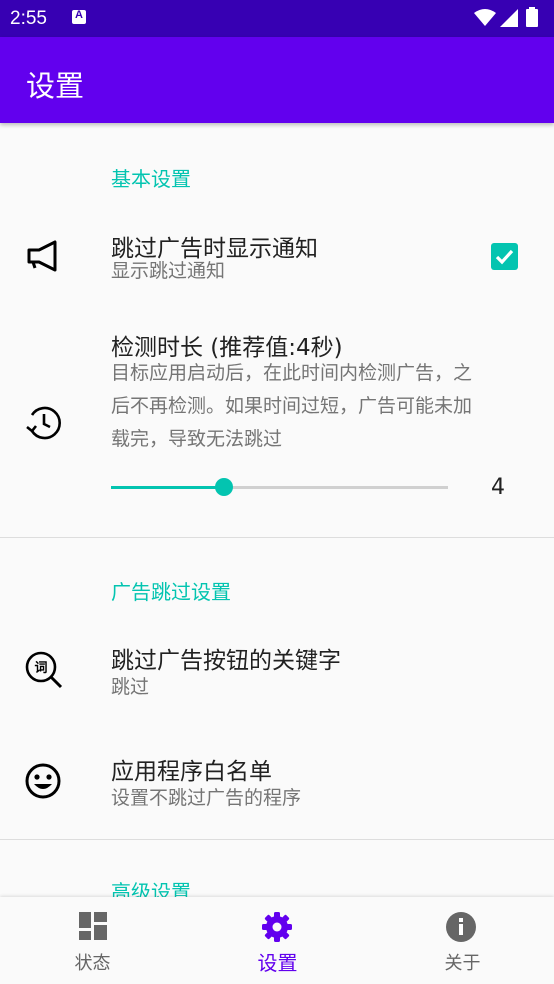 The height and width of the screenshot is (984, 554). I want to click on pref-show-notification: 跳过广告时显示通知 显示跳过通知, so click(277, 258).